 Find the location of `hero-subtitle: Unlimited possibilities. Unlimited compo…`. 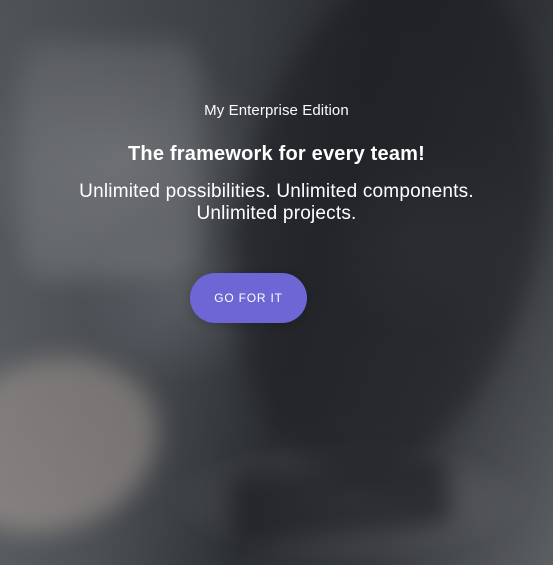

hero-subtitle: Unlimited possibilities. Unlimited compo… is located at coordinates (276, 203).